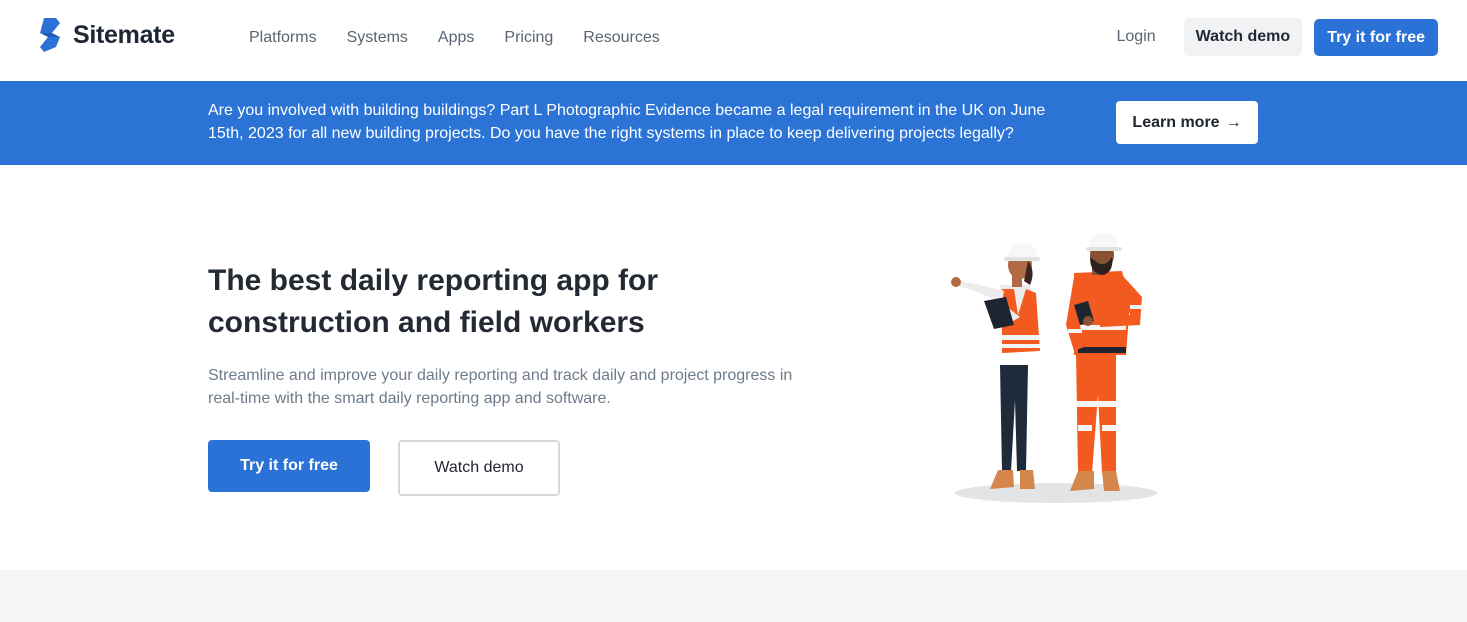  What do you see at coordinates (1176, 122) in the screenshot?
I see `learn-more-label: Learn more` at bounding box center [1176, 122].